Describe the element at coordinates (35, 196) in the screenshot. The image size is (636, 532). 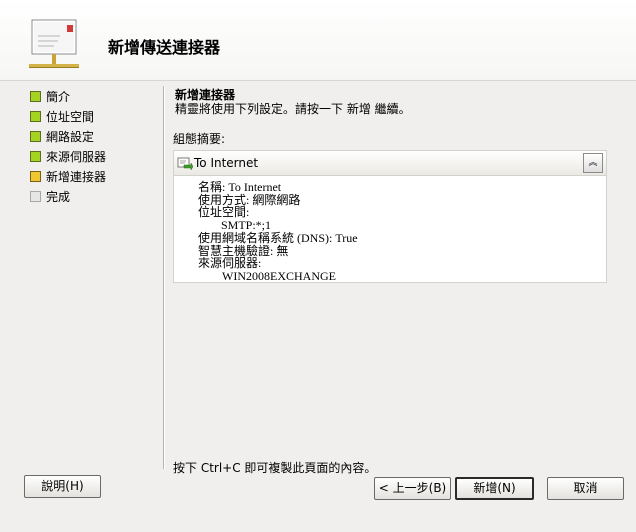
I see `step-pending-icon` at that location.